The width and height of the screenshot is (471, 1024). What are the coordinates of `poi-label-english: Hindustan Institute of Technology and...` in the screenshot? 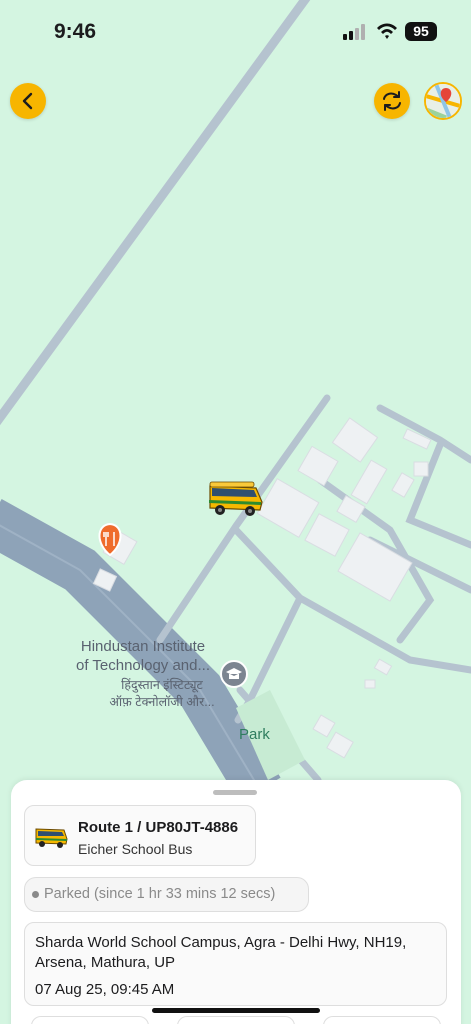 It's located at (143, 656).